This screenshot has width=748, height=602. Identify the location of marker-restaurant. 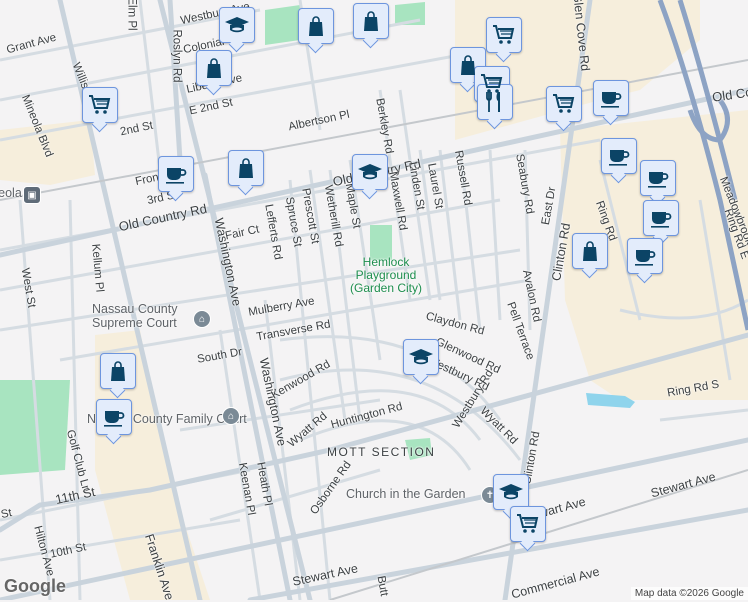
(495, 102).